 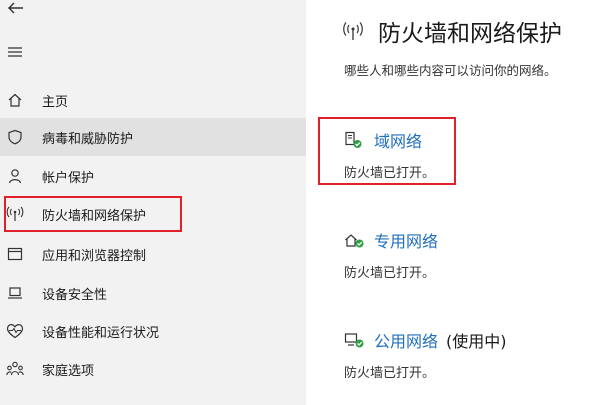 What do you see at coordinates (153, 369) in the screenshot?
I see `sidebar-item-family-options: 家庭选项` at bounding box center [153, 369].